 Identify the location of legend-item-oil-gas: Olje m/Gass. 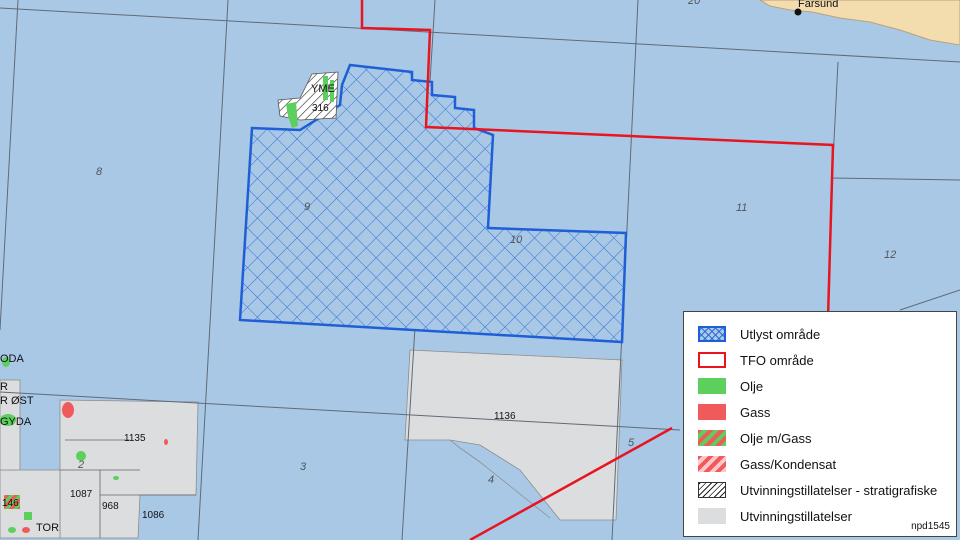
(755, 438).